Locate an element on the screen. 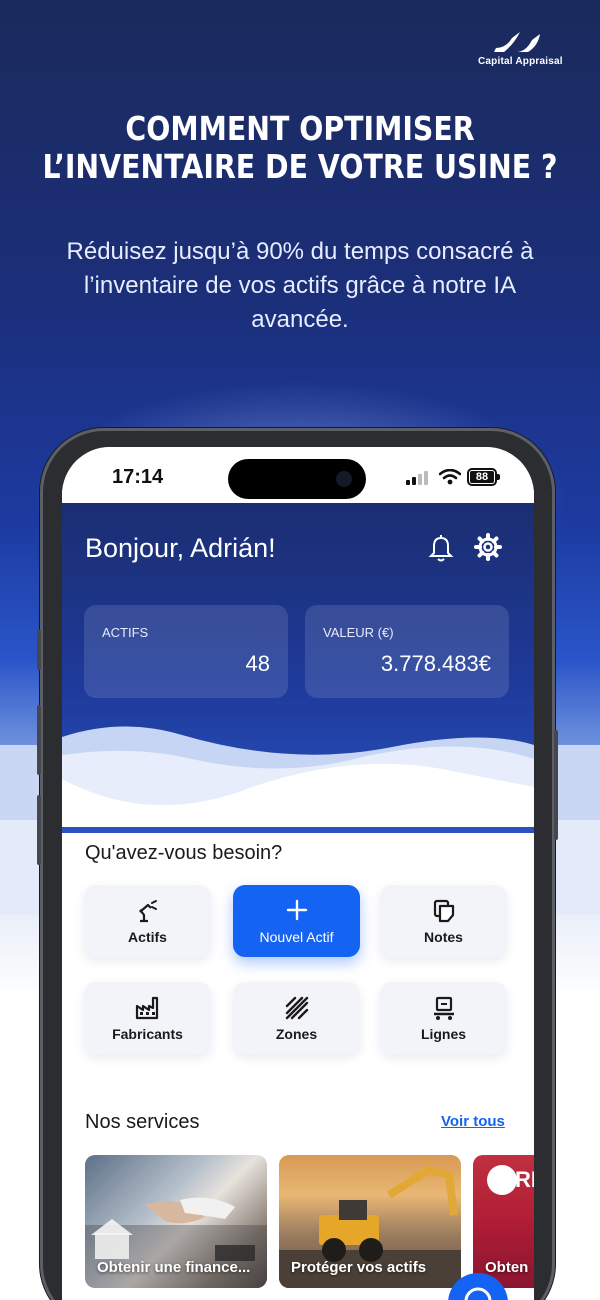 The height and width of the screenshot is (1300, 600). action-actifs-button: Actifs is located at coordinates (147, 921).